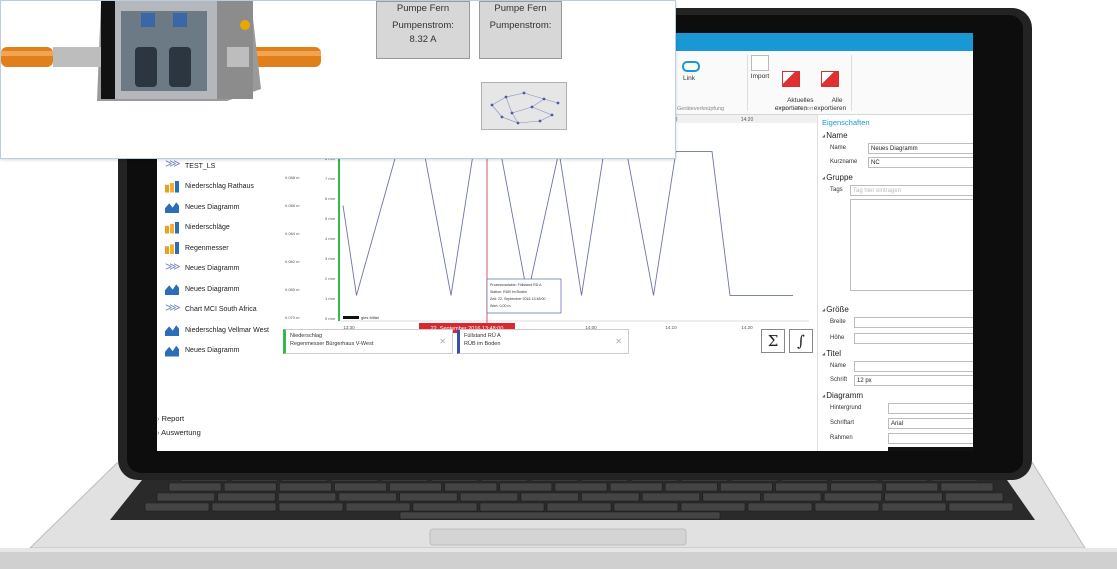  Describe the element at coordinates (330, 178) in the screenshot. I see `y-tick-label-right: 7 mm` at that location.